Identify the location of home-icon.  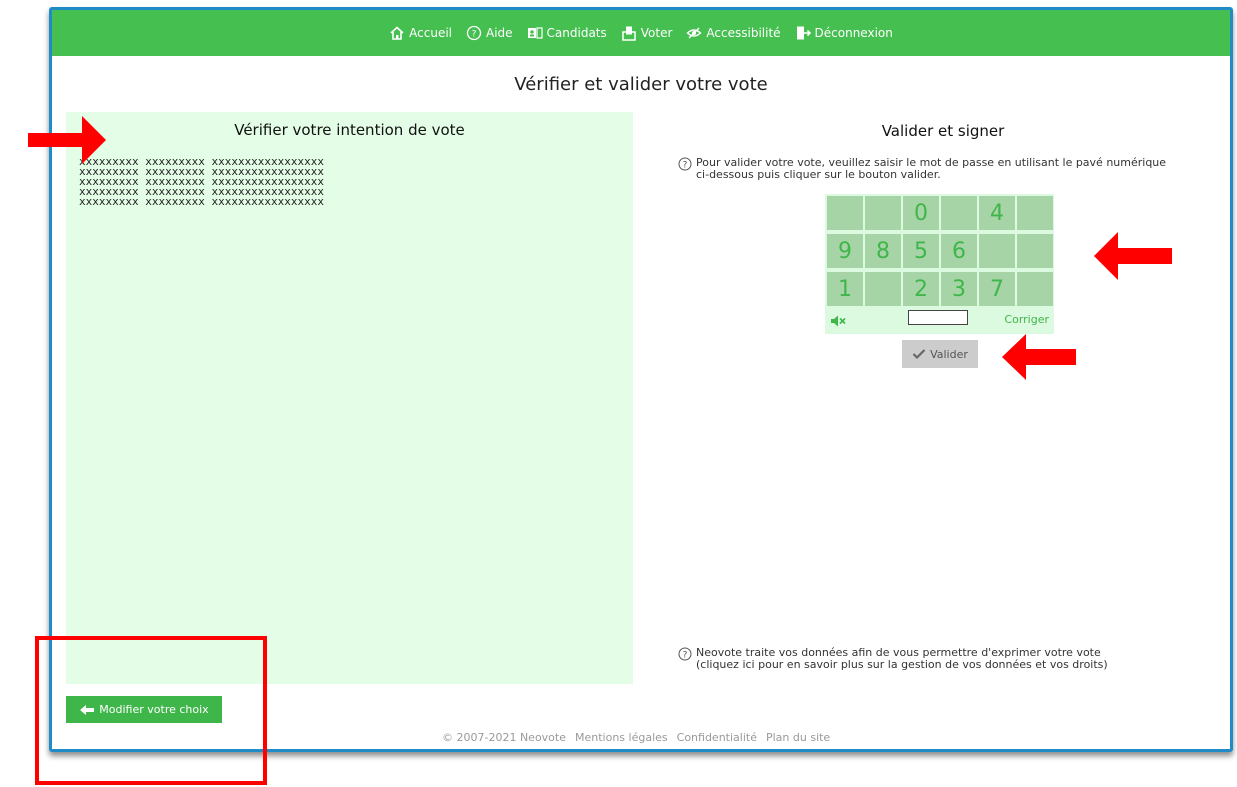
(397, 33).